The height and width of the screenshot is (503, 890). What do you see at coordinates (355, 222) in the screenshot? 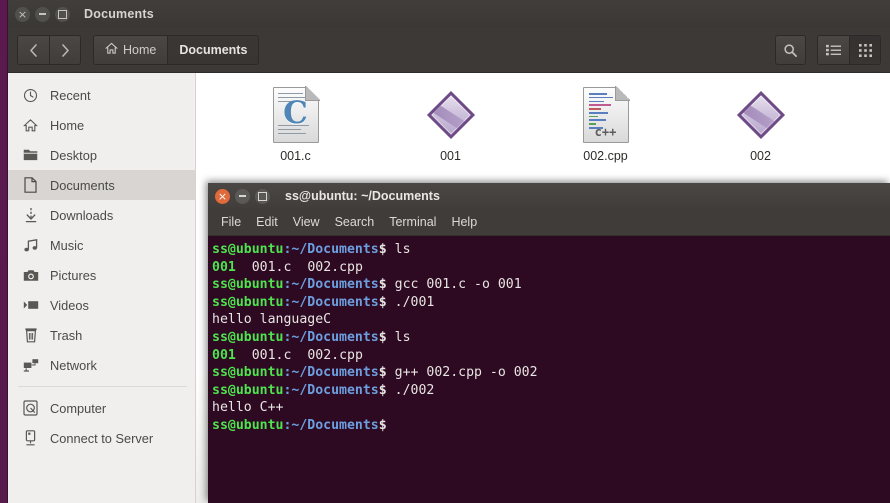
I see `menu-item-search: Search` at bounding box center [355, 222].